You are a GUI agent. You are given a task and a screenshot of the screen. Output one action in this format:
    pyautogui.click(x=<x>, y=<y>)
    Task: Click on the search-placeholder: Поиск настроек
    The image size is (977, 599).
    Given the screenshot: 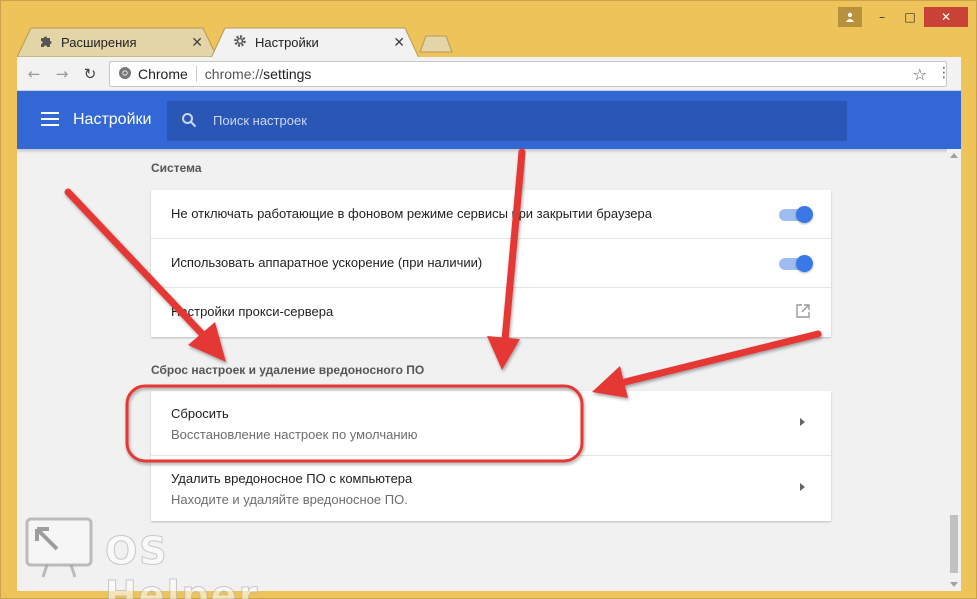 What is the action you would take?
    pyautogui.click(x=260, y=120)
    